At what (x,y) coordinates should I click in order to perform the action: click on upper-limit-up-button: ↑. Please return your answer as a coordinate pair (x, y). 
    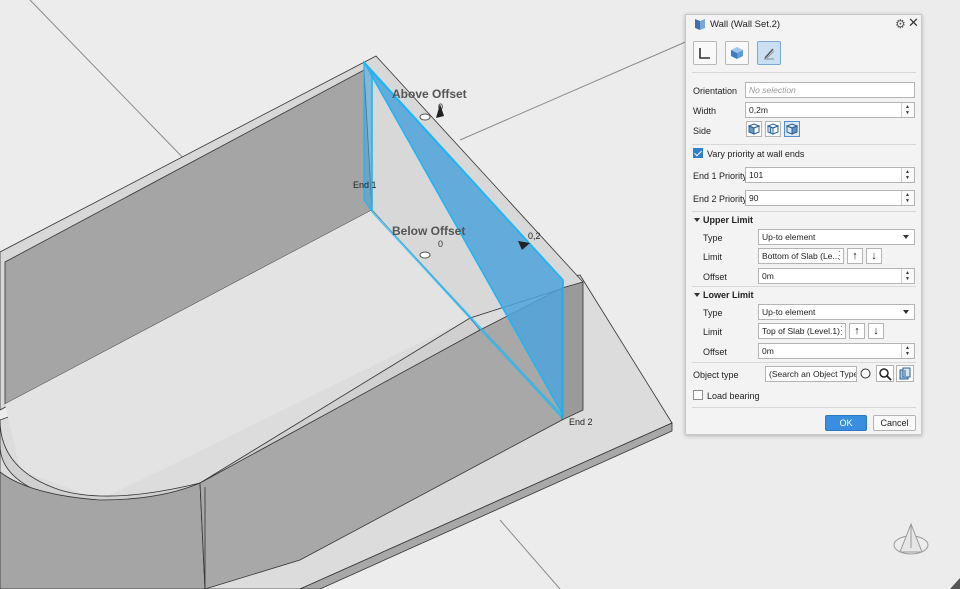
    Looking at the image, I should click on (855, 256).